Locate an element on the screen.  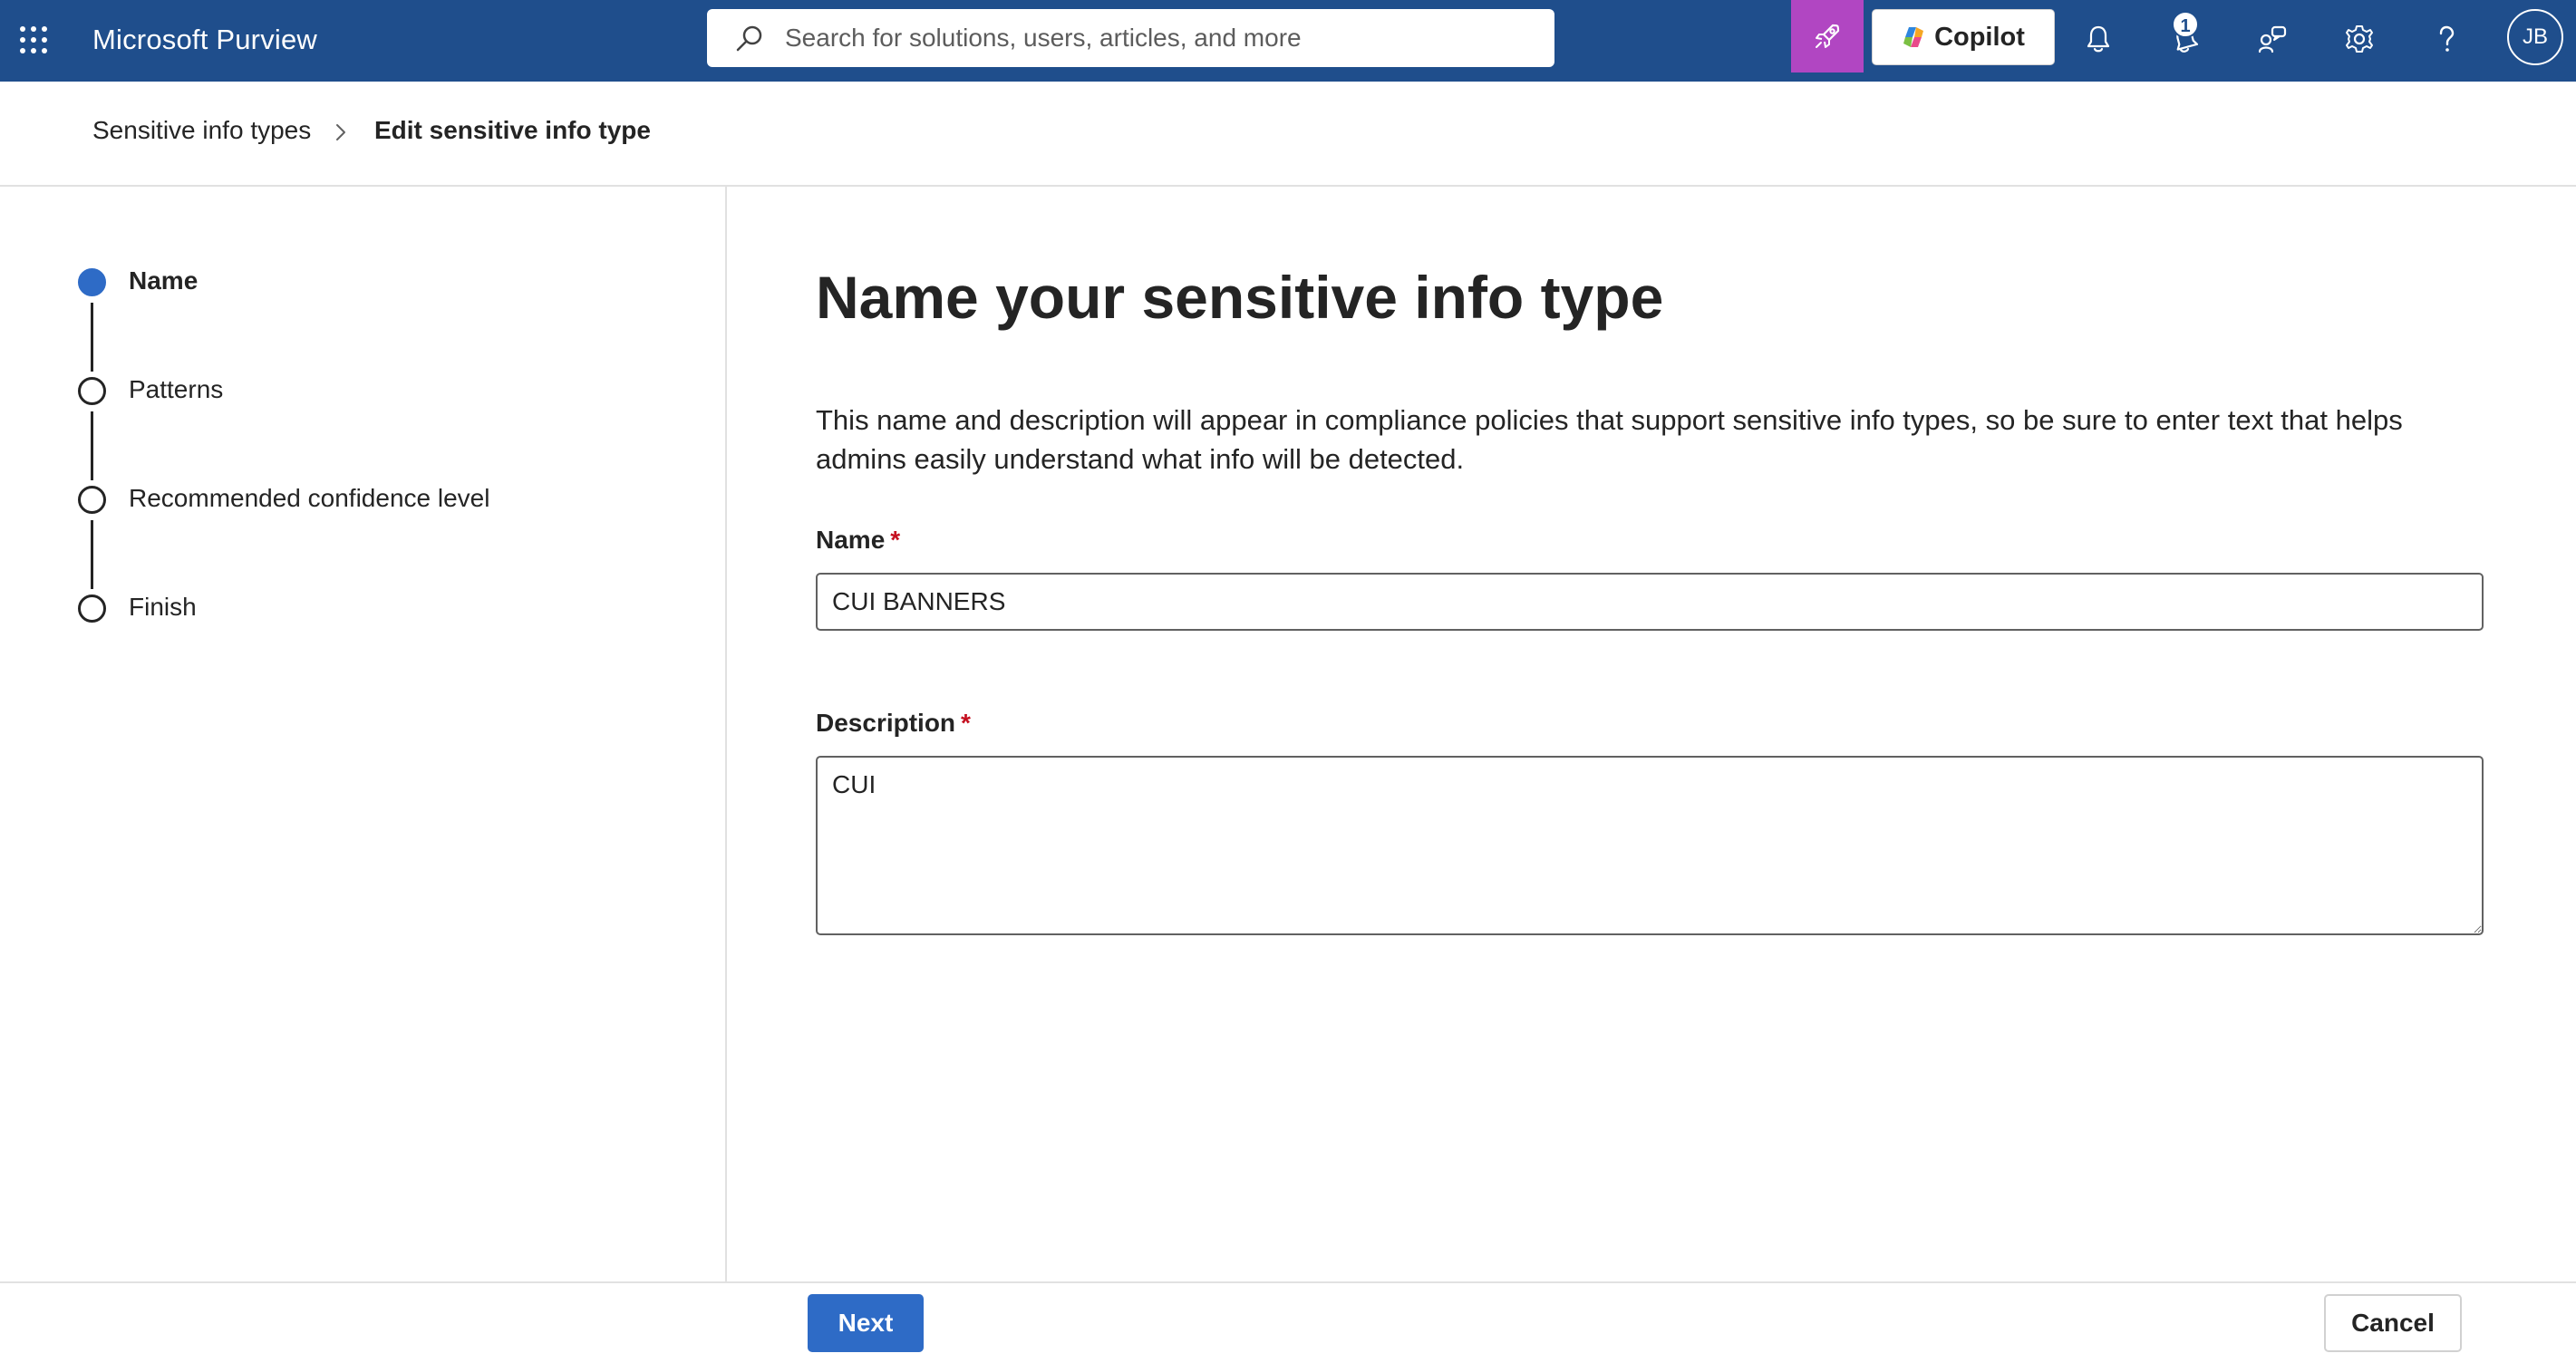
feedback-icon is located at coordinates (2272, 39).